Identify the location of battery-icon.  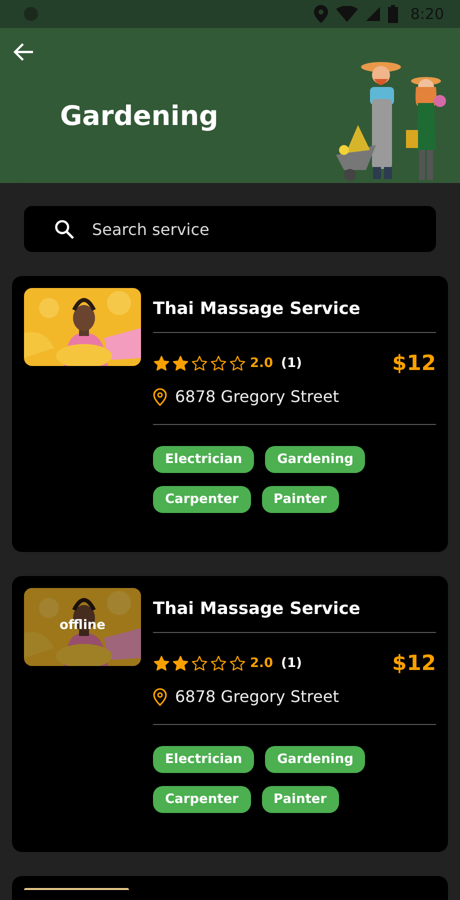
(393, 14).